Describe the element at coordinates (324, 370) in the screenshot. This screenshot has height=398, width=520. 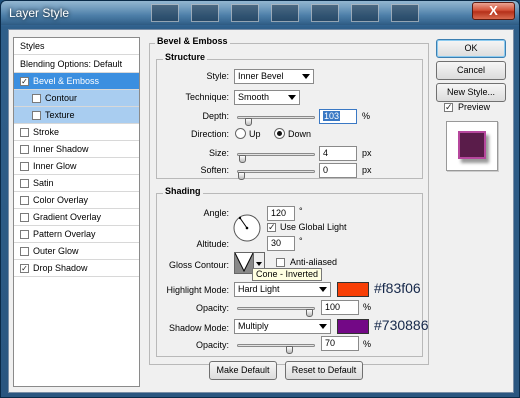
I see `reset-to-default-button: Reset to Default` at that location.